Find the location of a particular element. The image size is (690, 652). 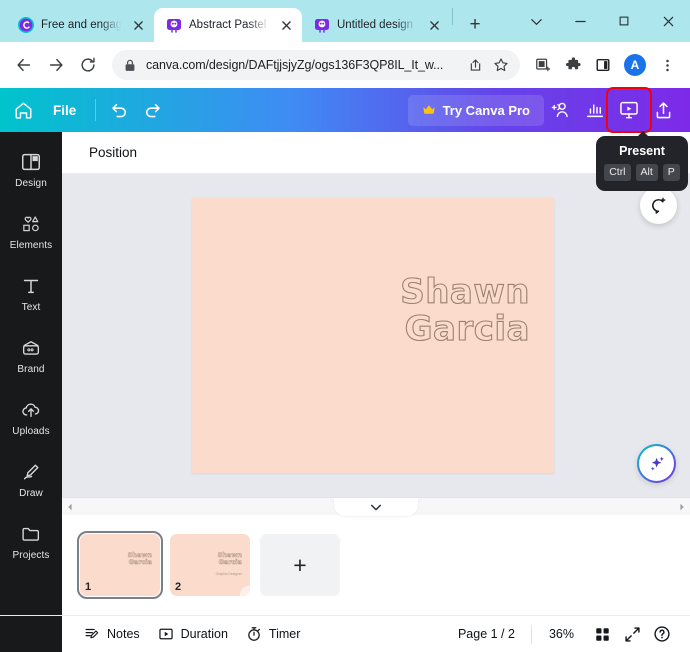

canvas-title-line1: Shawn is located at coordinates (465, 292).